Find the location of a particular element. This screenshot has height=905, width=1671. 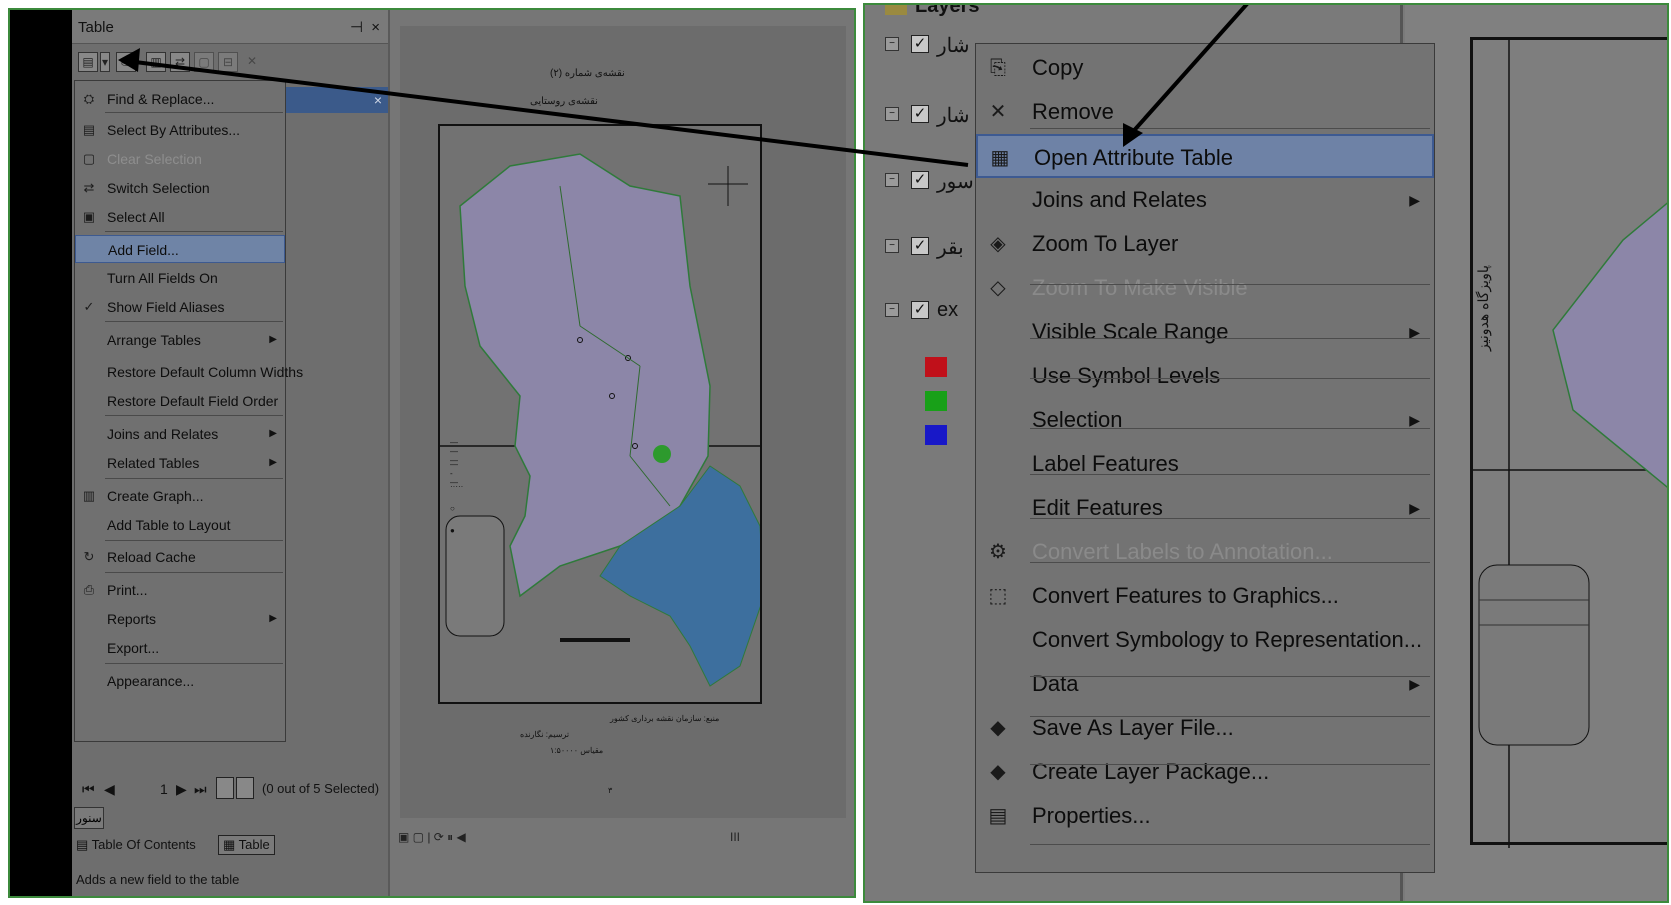

bottom-tabs: ▤ Table Of Contents ▦ Table is located at coordinates (230, 847).